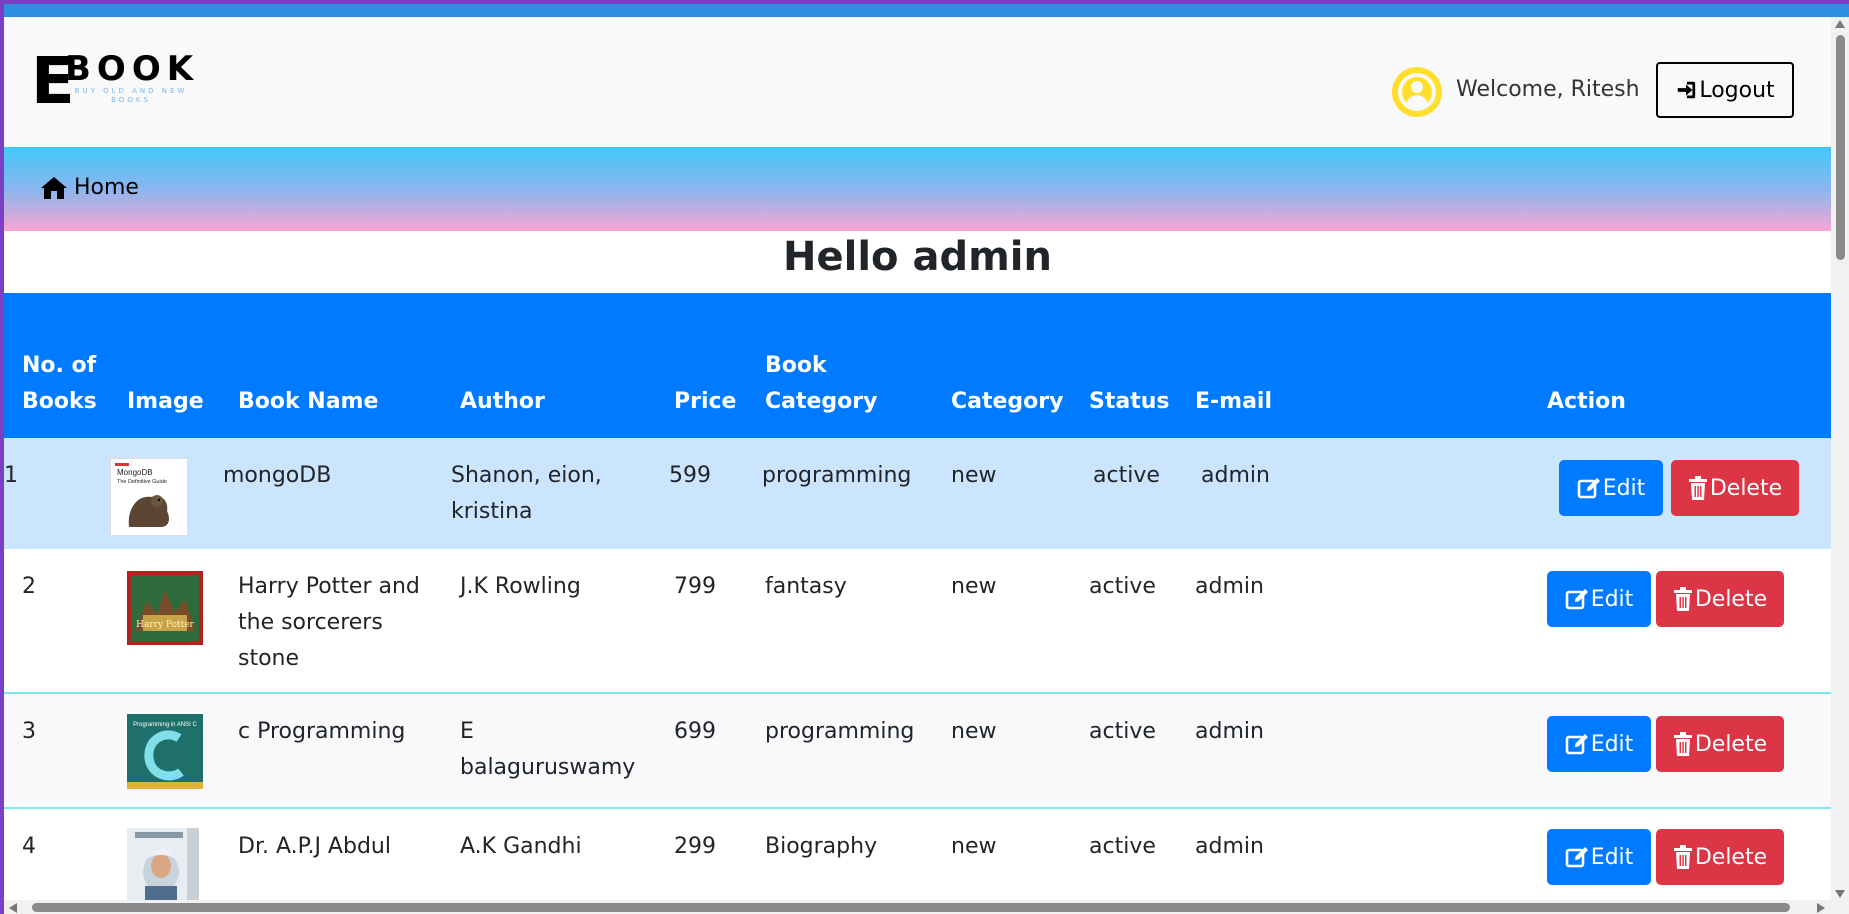  Describe the element at coordinates (521, 846) in the screenshot. I see `cell-author: A.K Gandhi` at that location.